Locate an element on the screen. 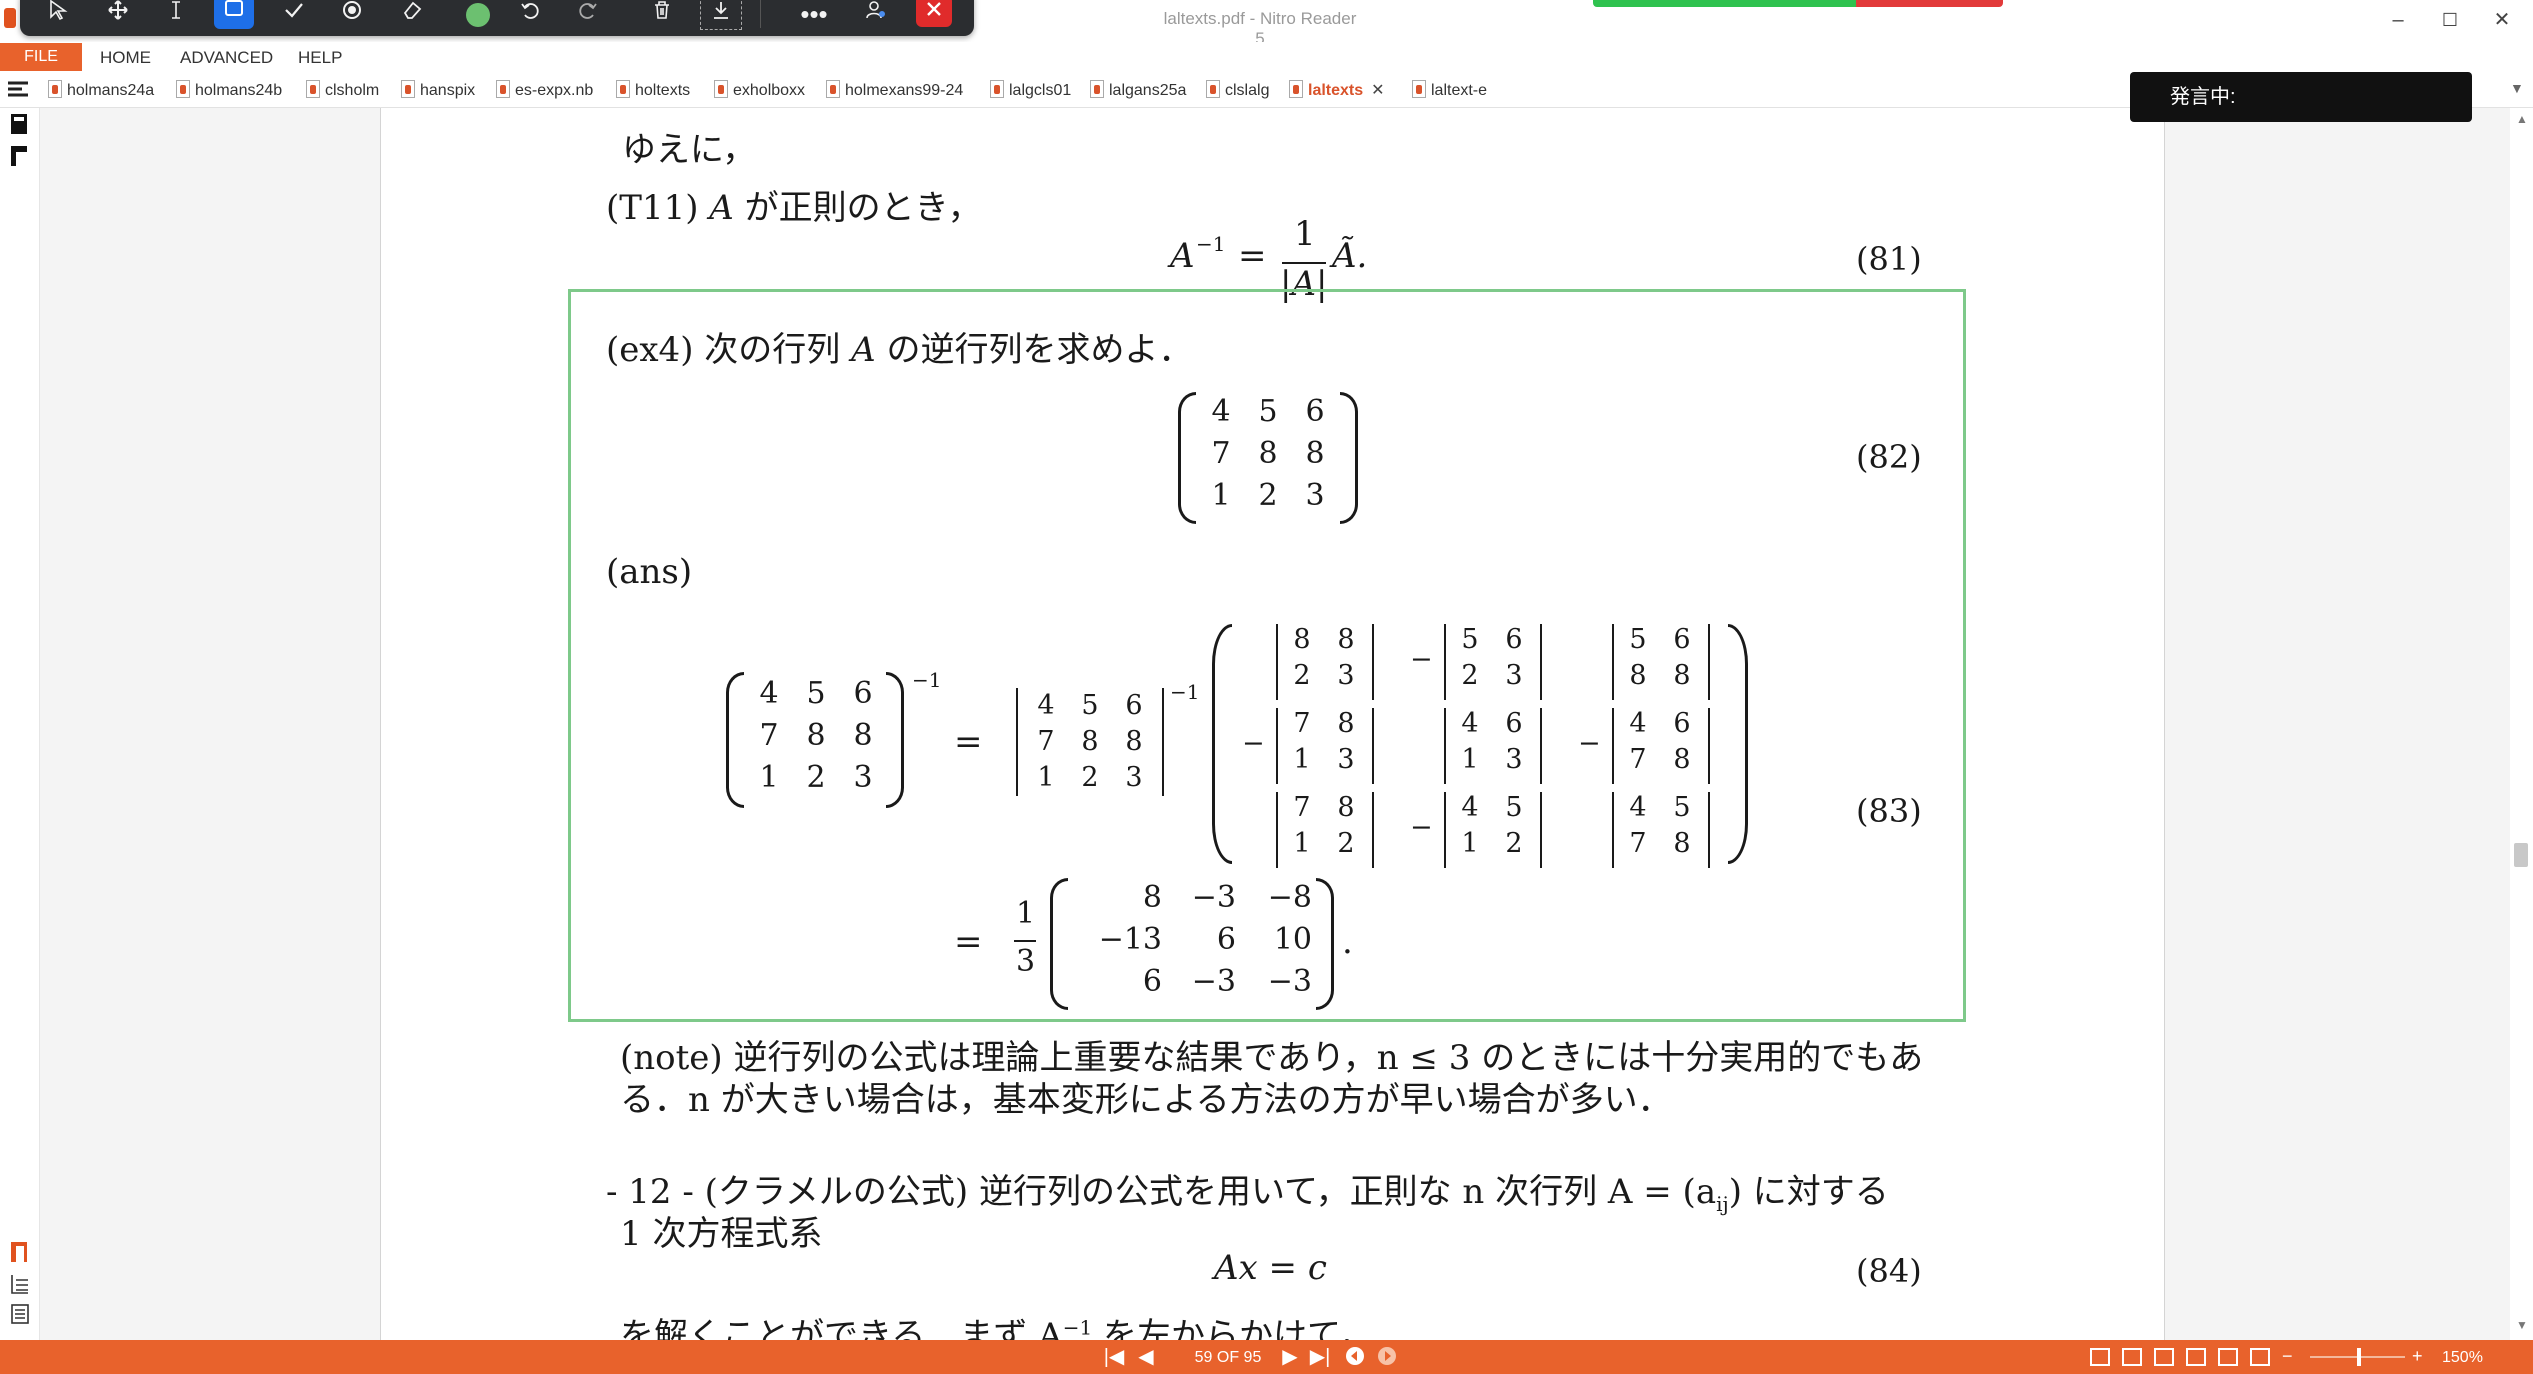 The width and height of the screenshot is (2533, 1374). tab-hanspix: hanspix is located at coordinates (438, 91).